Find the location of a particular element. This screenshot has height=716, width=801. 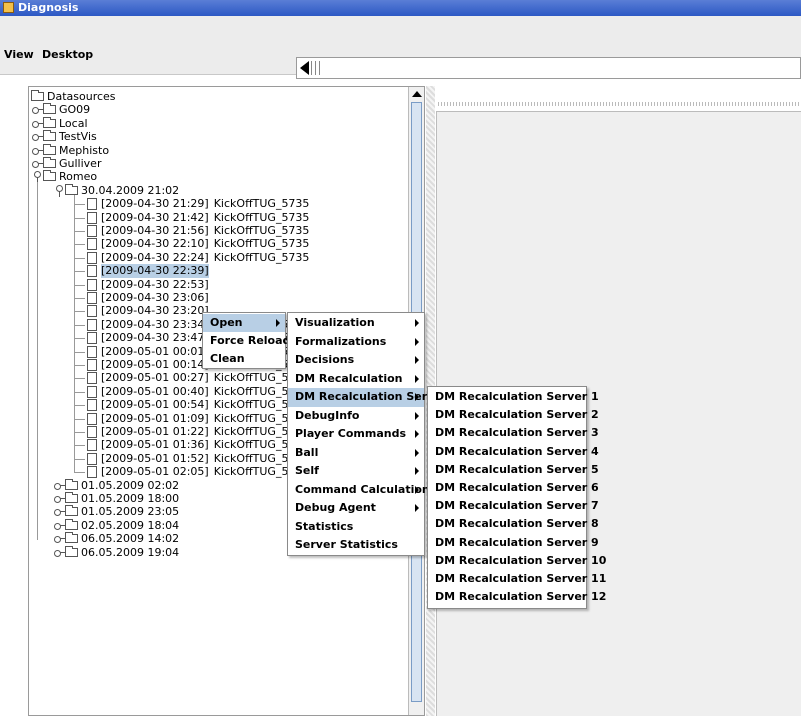

server-item-dm-recalculation-server-6: DM Recalculation Server 6 is located at coordinates (513, 488).